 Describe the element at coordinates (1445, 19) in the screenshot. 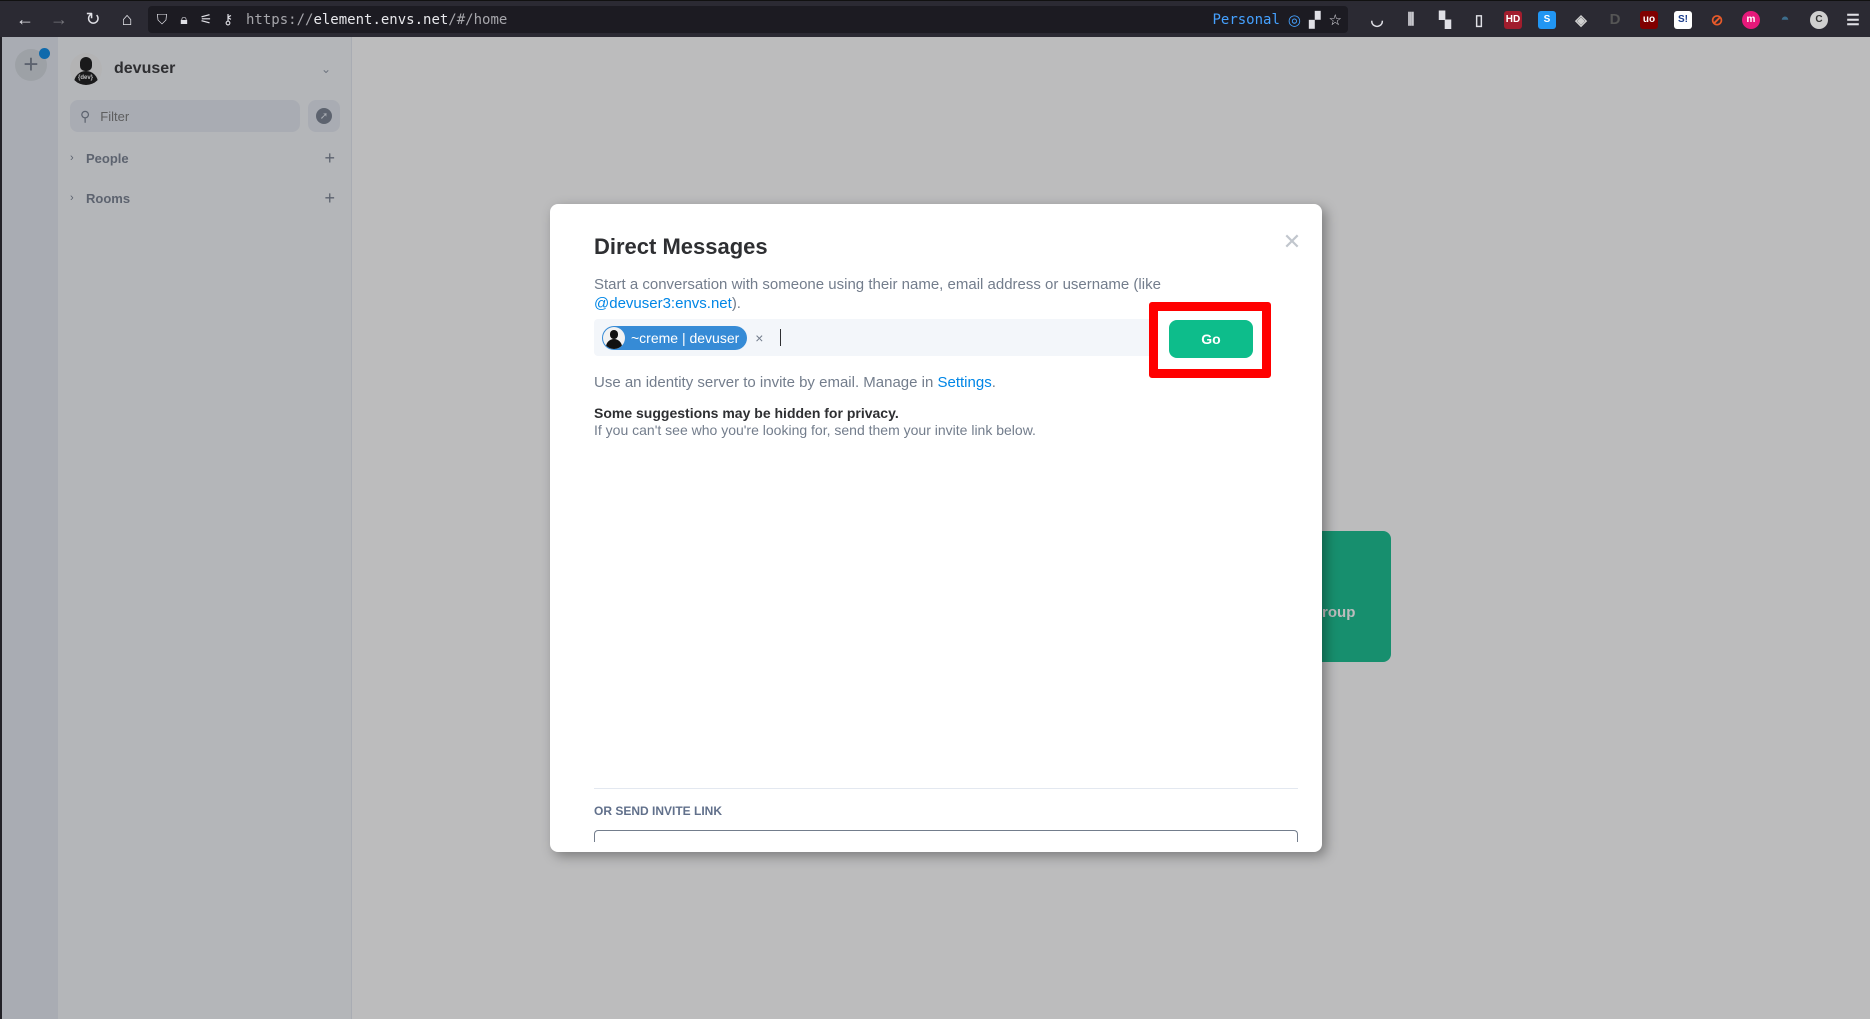

I see `add-tile-icon: ▚` at that location.